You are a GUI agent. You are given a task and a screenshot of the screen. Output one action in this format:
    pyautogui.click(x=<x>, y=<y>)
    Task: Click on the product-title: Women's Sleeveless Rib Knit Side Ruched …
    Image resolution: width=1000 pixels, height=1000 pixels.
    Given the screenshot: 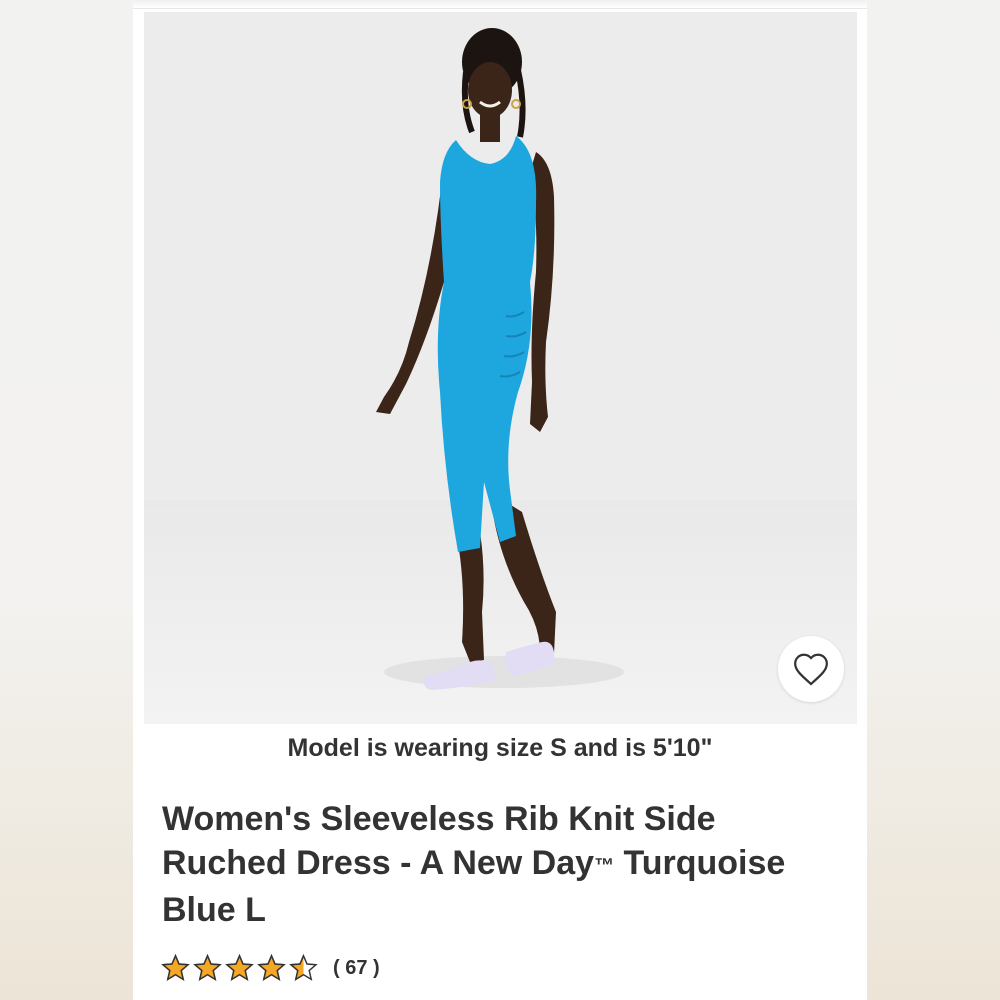 What is the action you would take?
    pyautogui.click(x=502, y=864)
    